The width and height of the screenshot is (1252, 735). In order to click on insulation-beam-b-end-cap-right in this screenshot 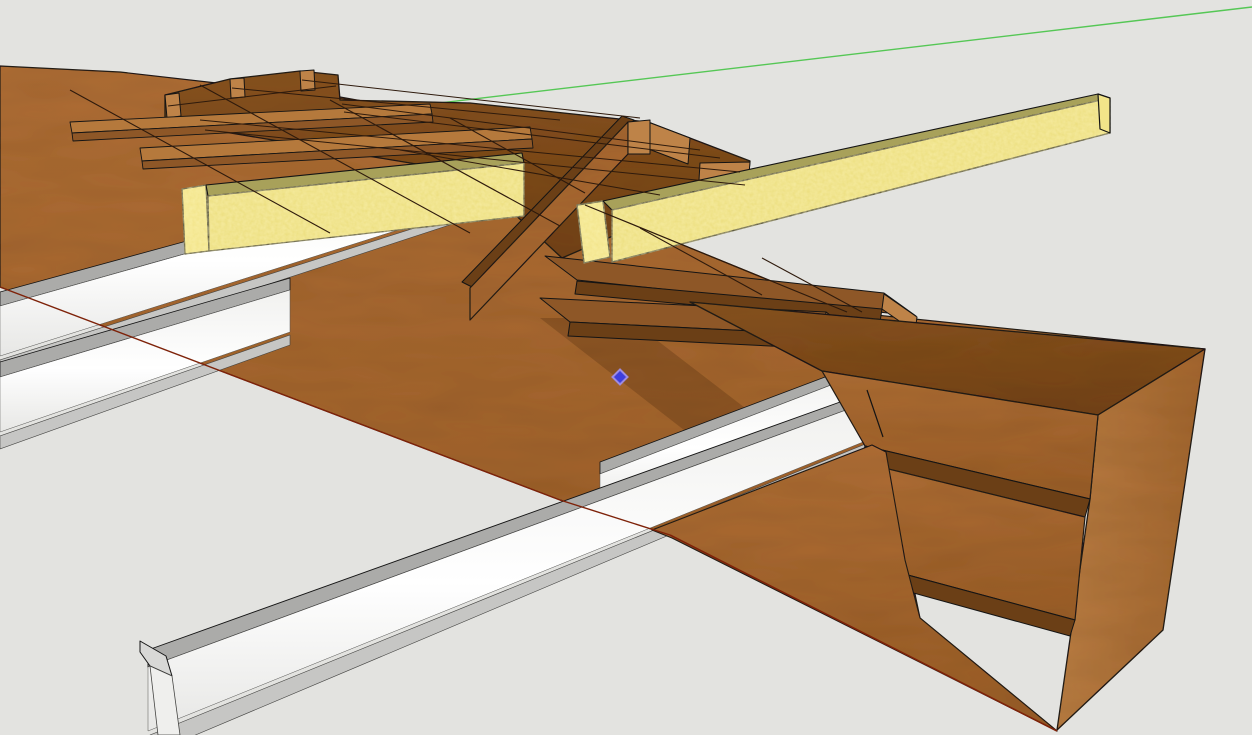, I will do `click(1104, 113)`.